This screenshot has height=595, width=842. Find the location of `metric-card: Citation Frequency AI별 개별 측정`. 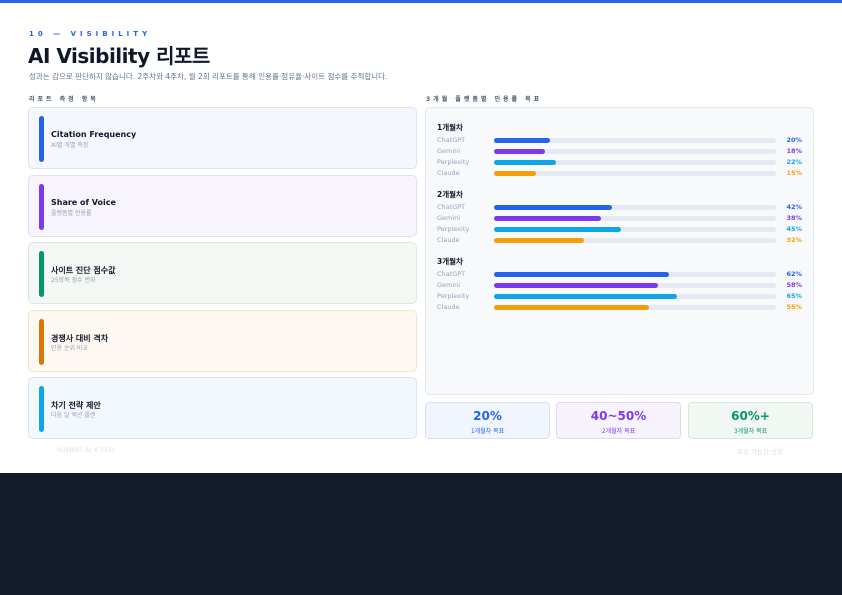

metric-card: Citation Frequency AI별 개별 측정 is located at coordinates (222, 138).